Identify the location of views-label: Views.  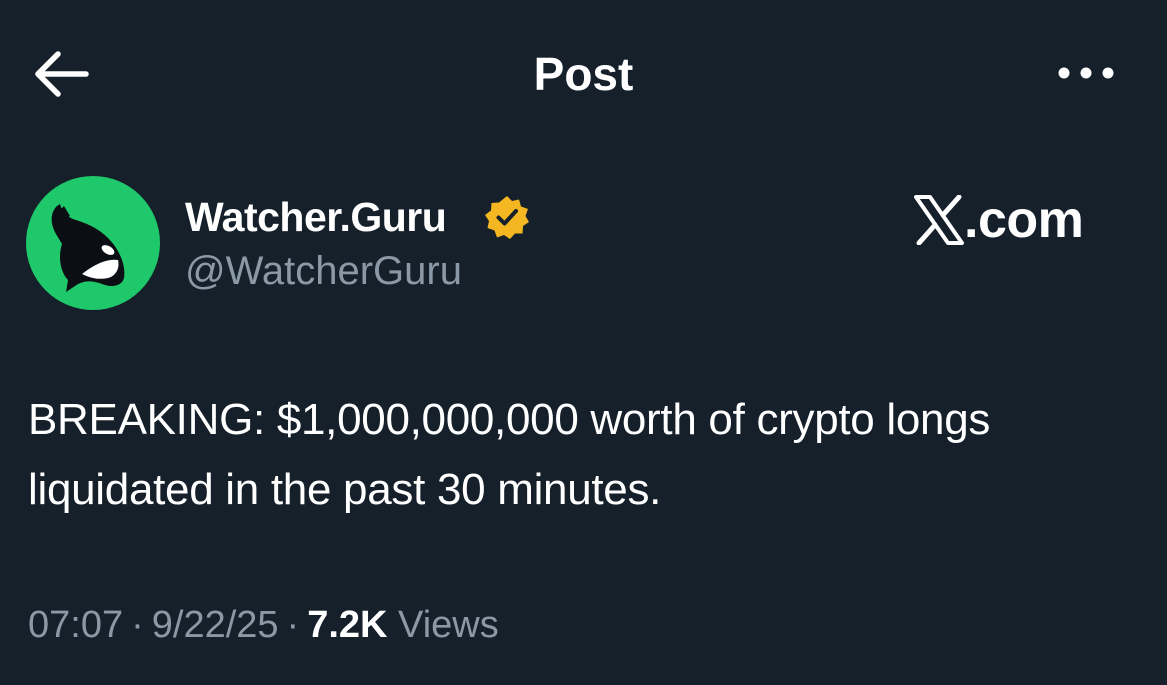
(448, 625).